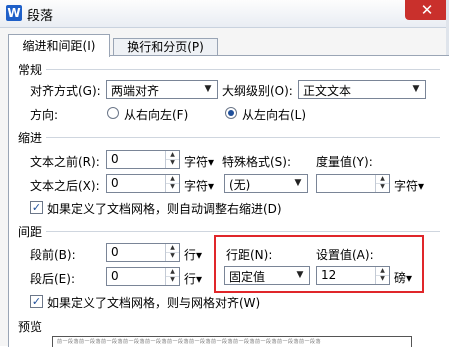 This screenshot has width=449, height=347. I want to click on highlight-box, so click(319, 264).